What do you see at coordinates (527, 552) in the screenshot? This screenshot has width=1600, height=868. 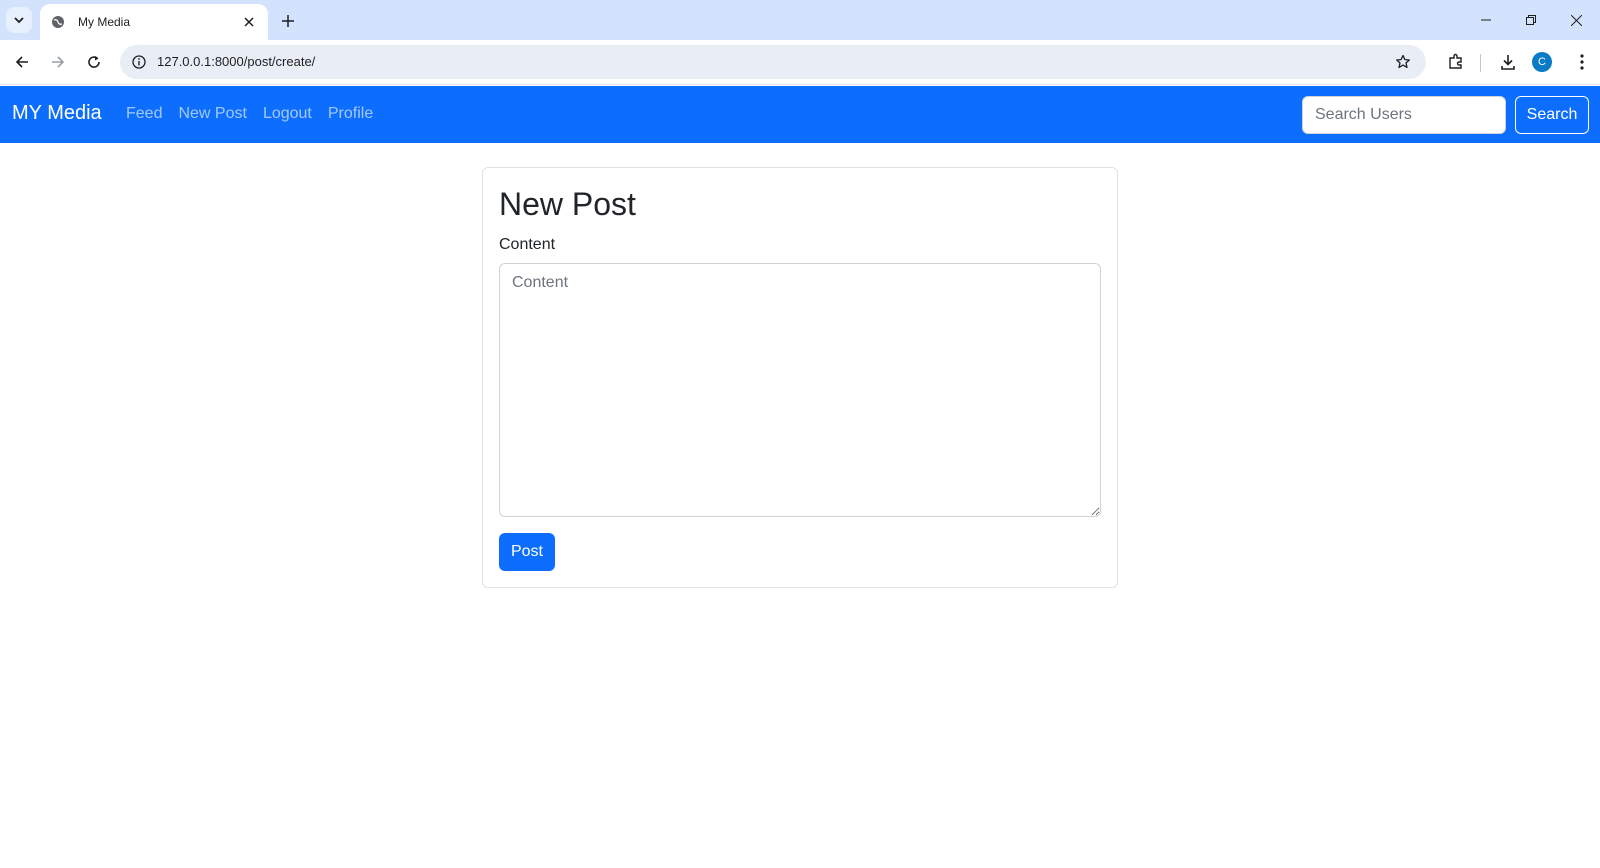 I see `post-submit-button: Post` at bounding box center [527, 552].